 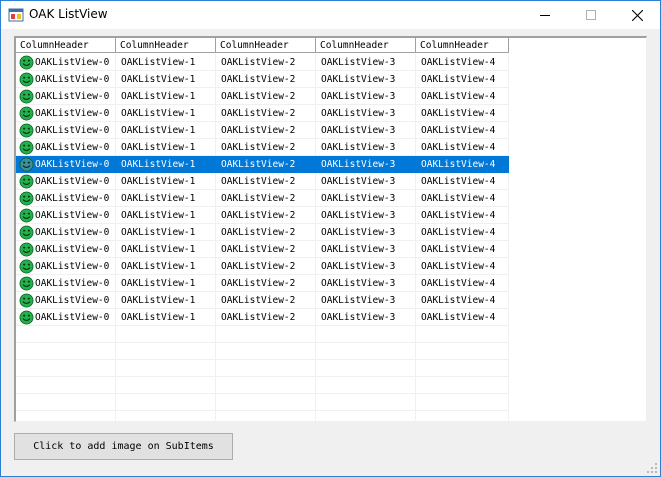 What do you see at coordinates (66, 45) in the screenshot?
I see `column-header-0: ColumnHeader` at bounding box center [66, 45].